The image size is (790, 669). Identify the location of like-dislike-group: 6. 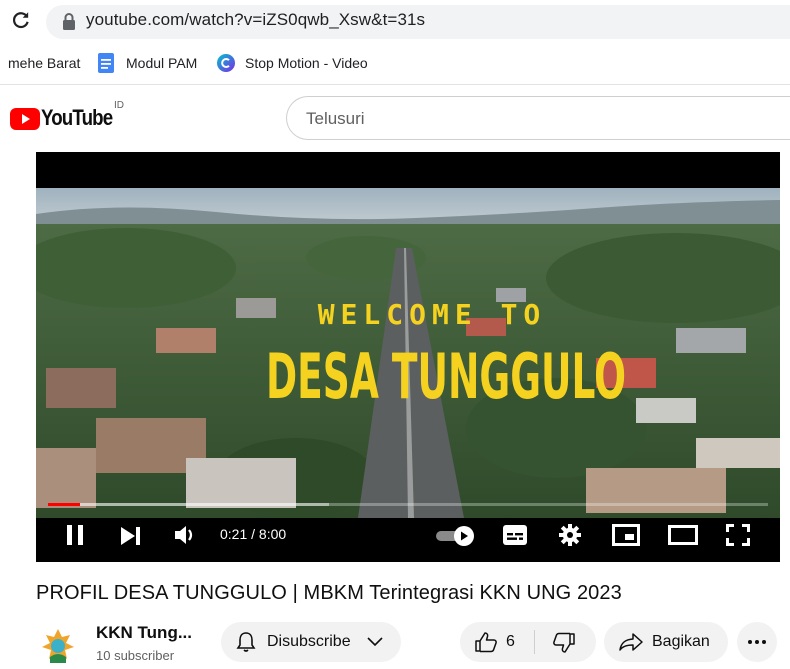
(528, 642).